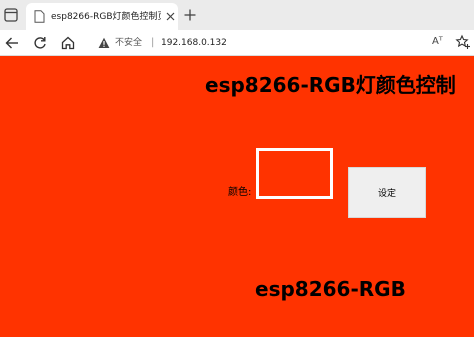  I want to click on favorite-star-icon, so click(463, 42).